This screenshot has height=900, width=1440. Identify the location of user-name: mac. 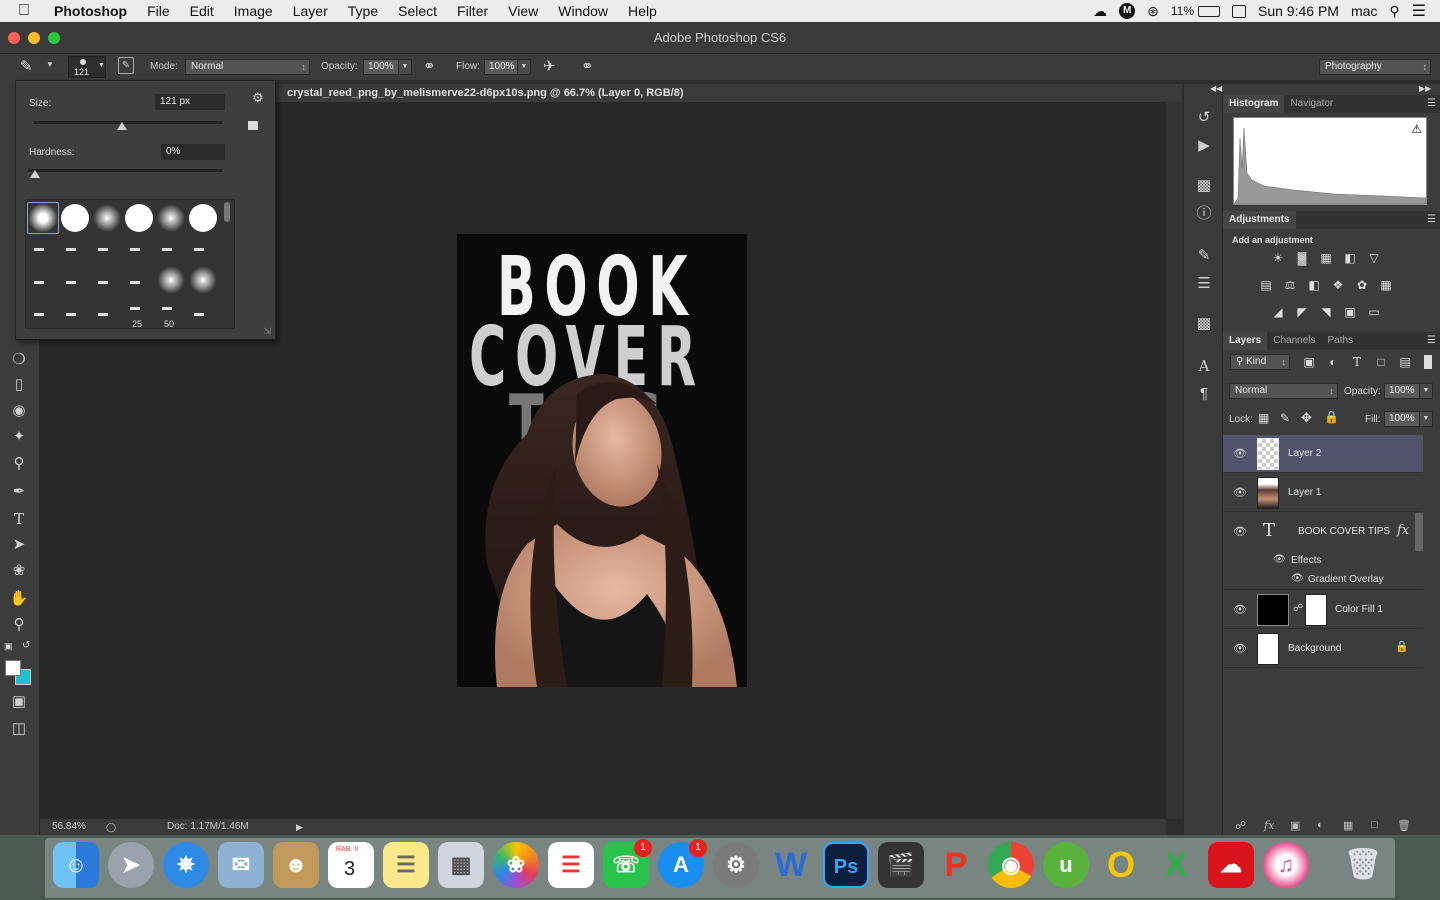
(1364, 11).